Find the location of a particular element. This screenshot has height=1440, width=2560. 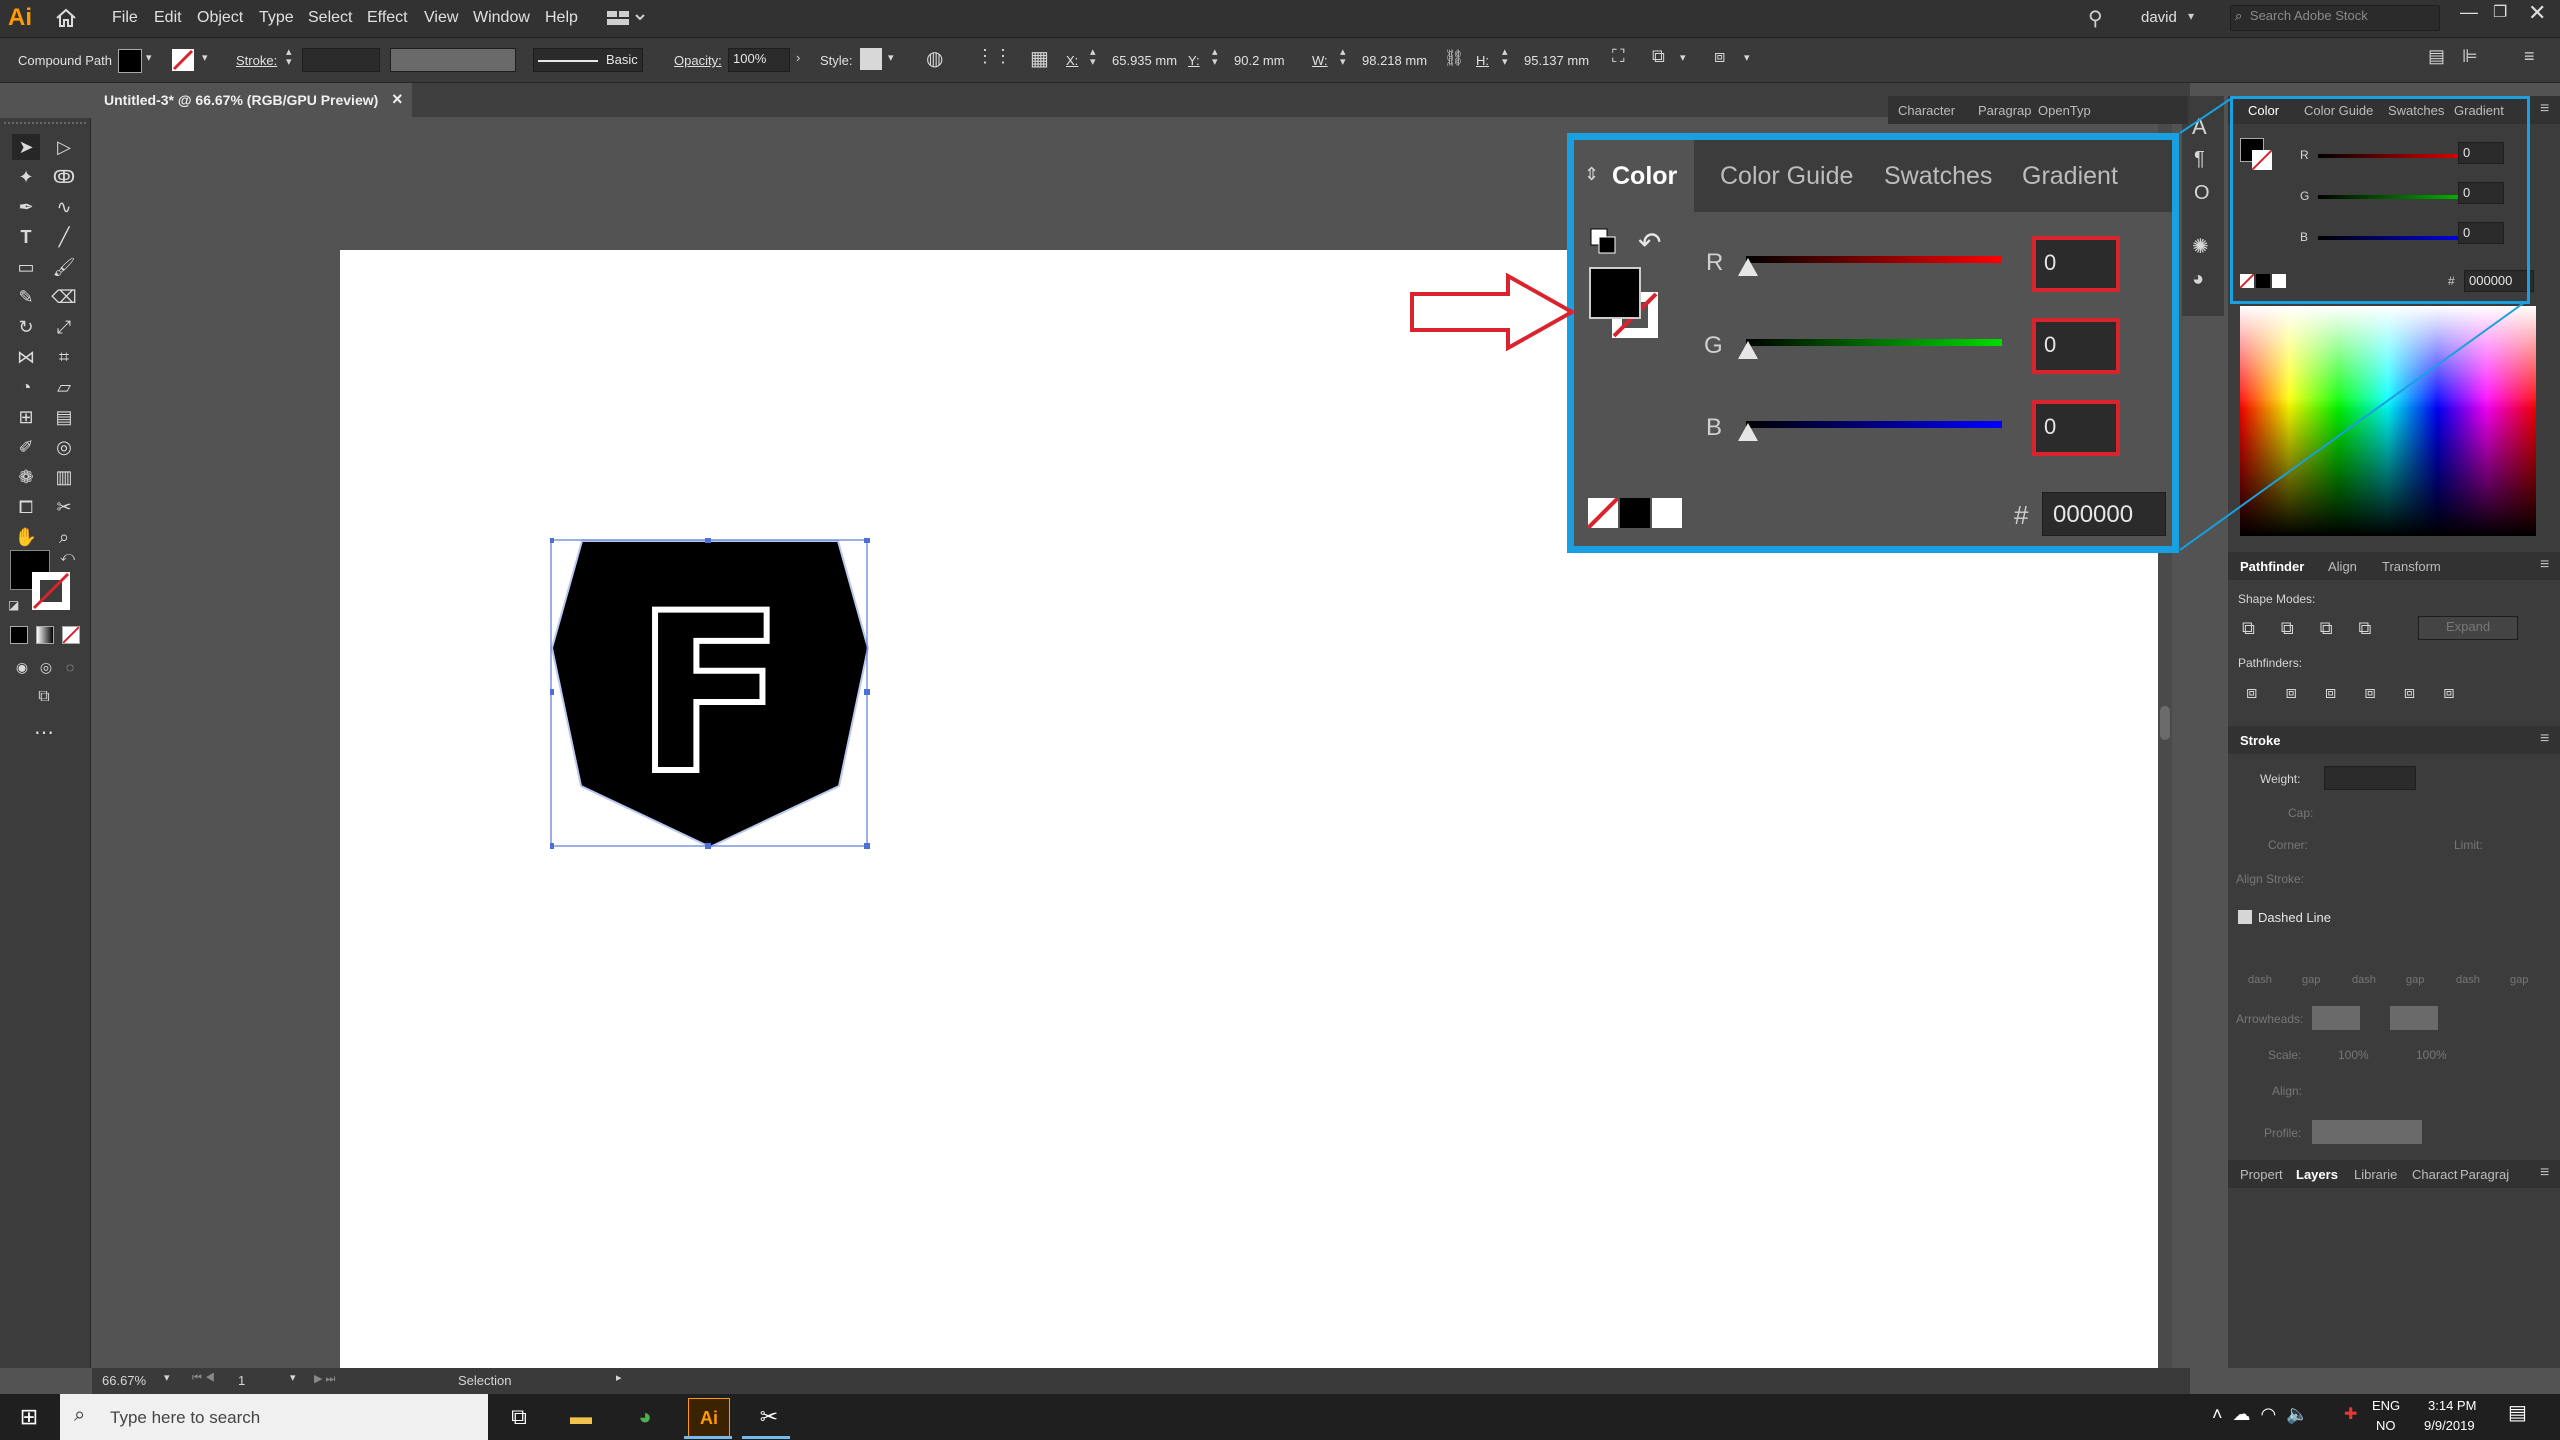

menu-object: Object is located at coordinates (220, 18).